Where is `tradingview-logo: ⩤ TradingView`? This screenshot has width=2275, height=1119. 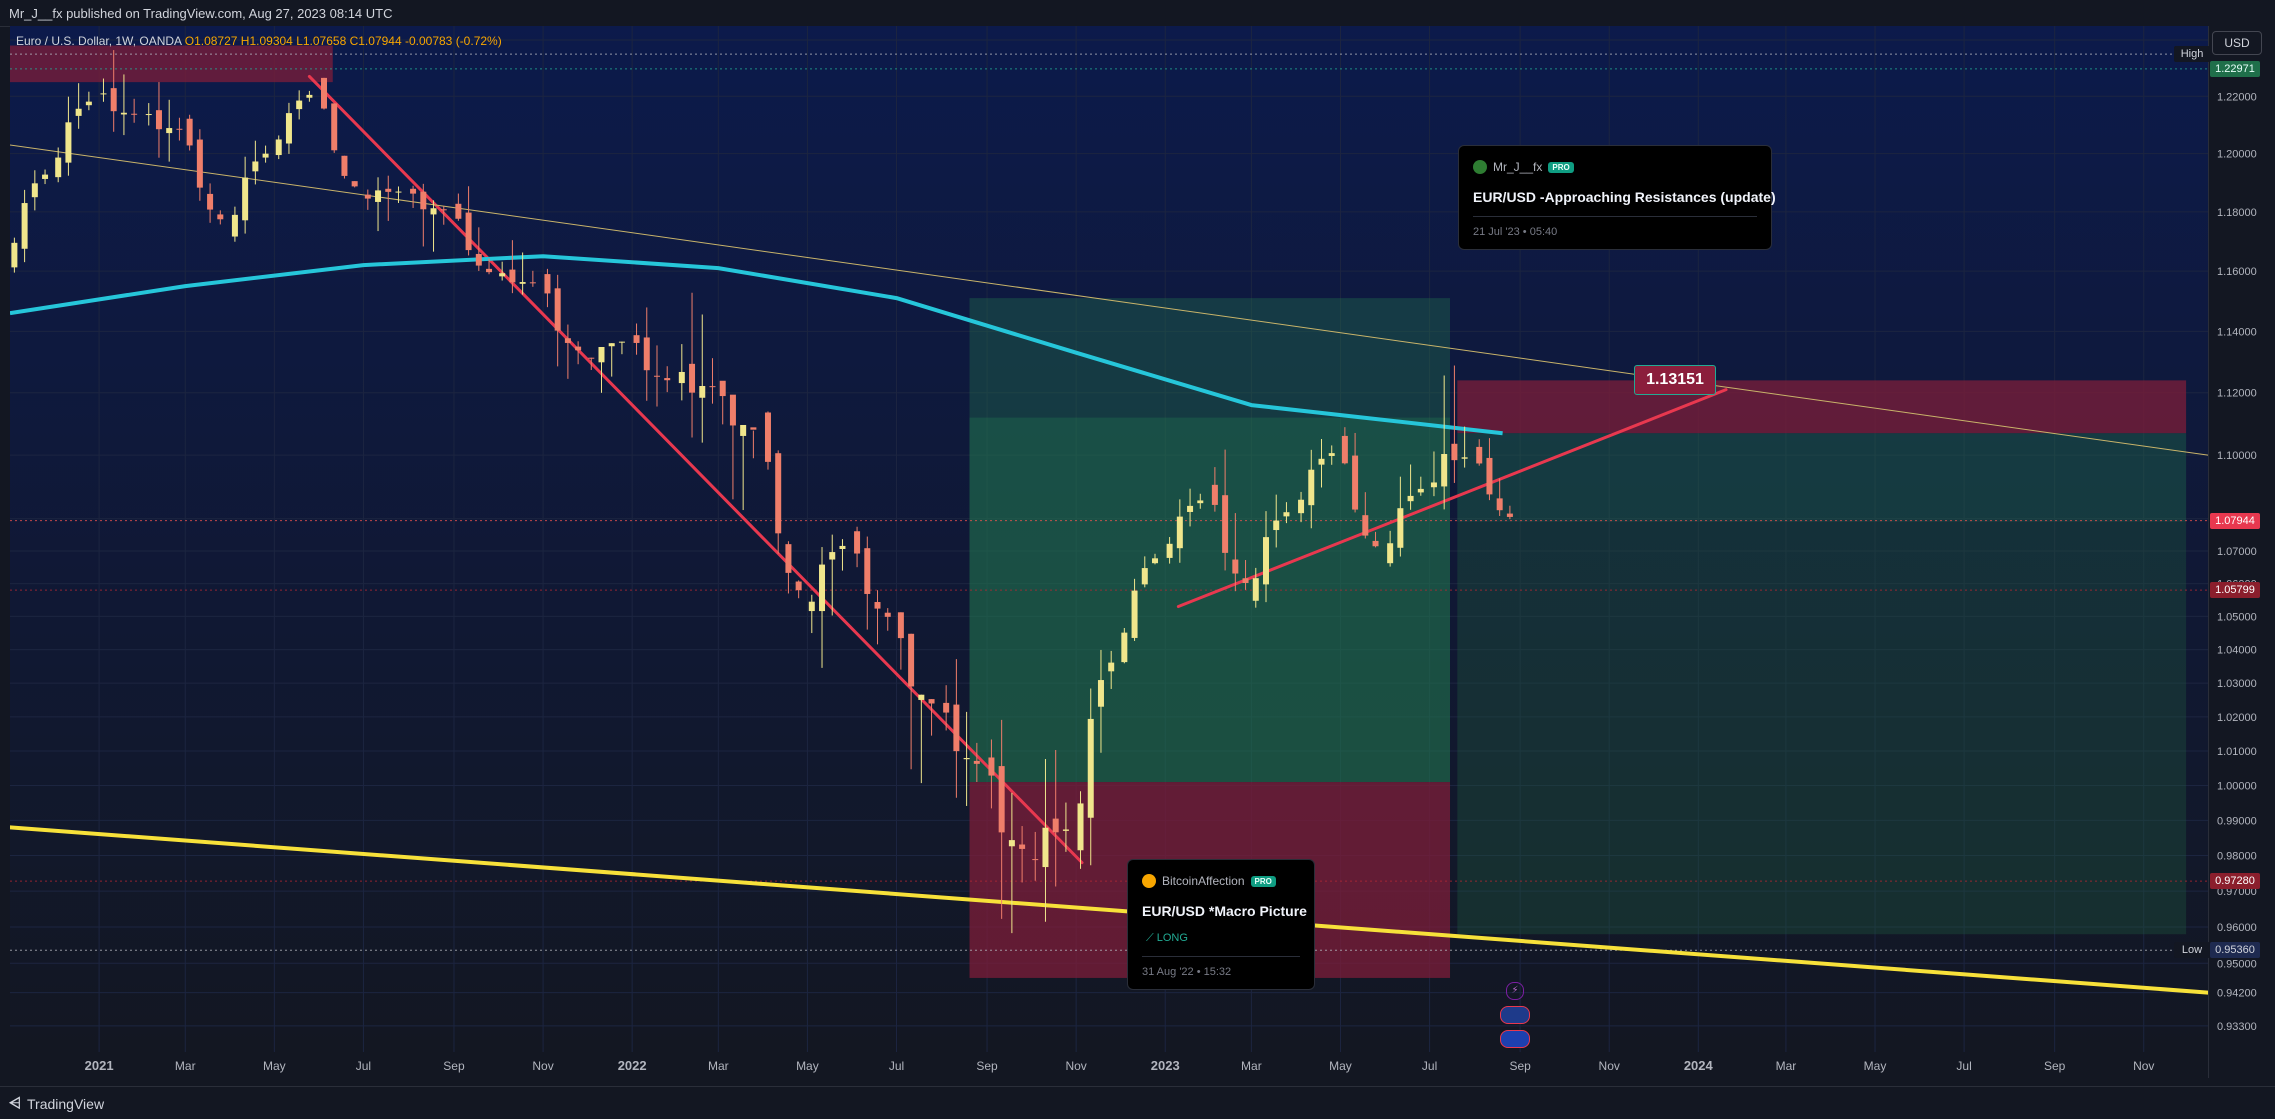
tradingview-logo: ⩤ TradingView is located at coordinates (56, 1103).